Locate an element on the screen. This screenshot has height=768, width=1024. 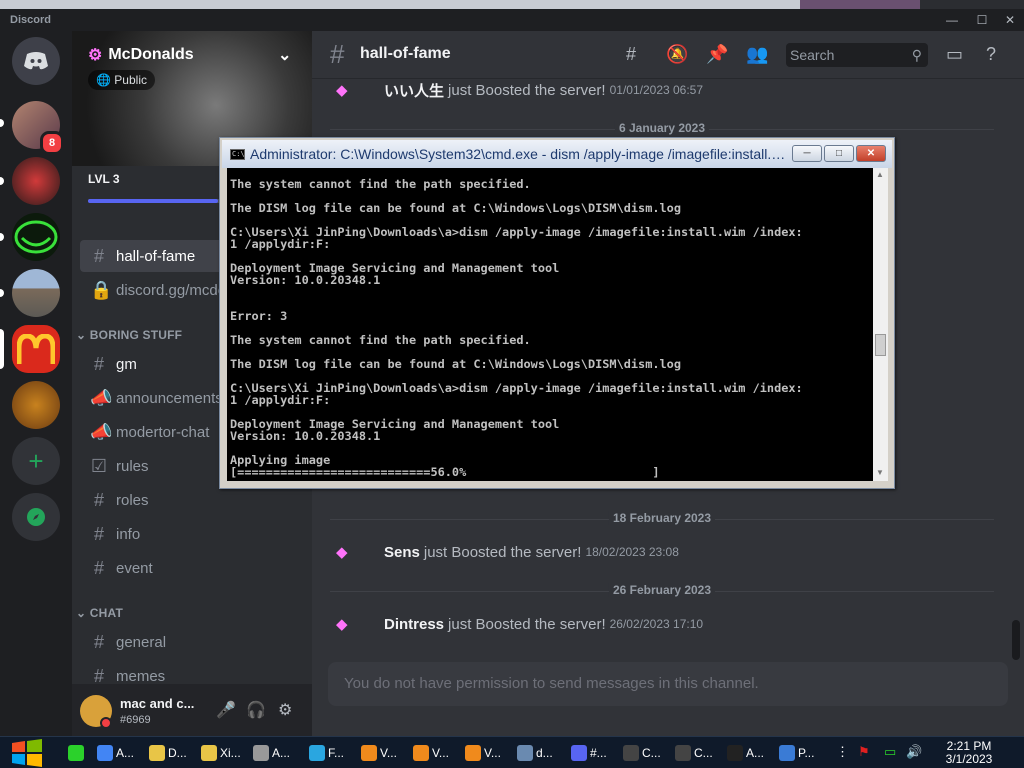
chrome-icon is located at coordinates (105, 753).